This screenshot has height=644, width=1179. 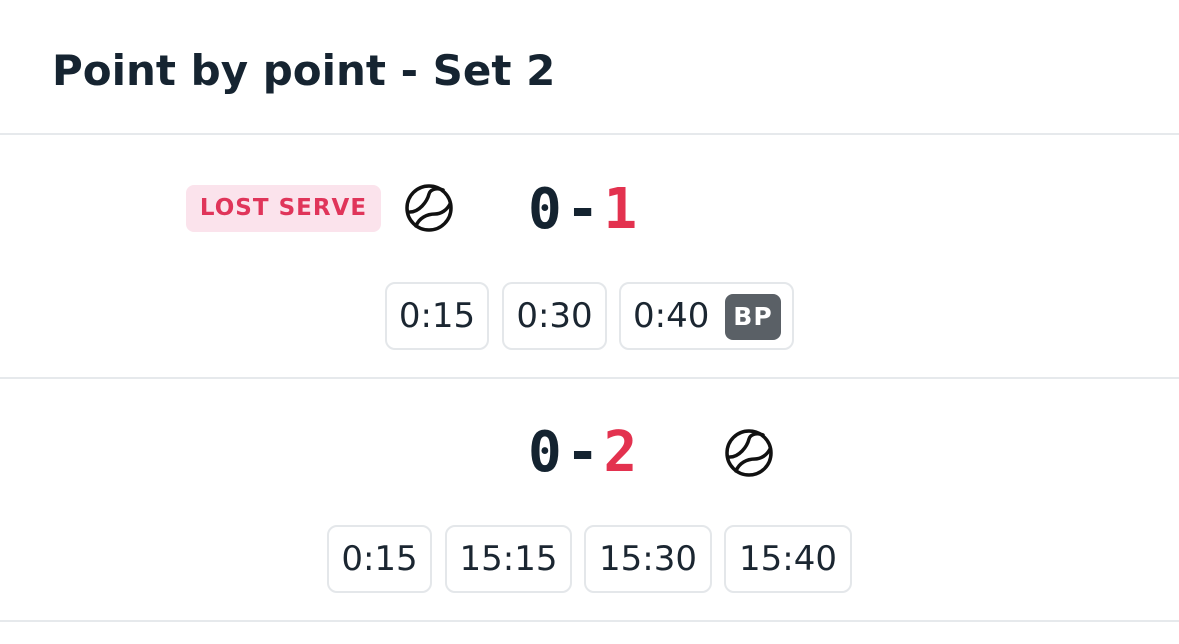 I want to click on game-score: 0 - 2, so click(x=582, y=453).